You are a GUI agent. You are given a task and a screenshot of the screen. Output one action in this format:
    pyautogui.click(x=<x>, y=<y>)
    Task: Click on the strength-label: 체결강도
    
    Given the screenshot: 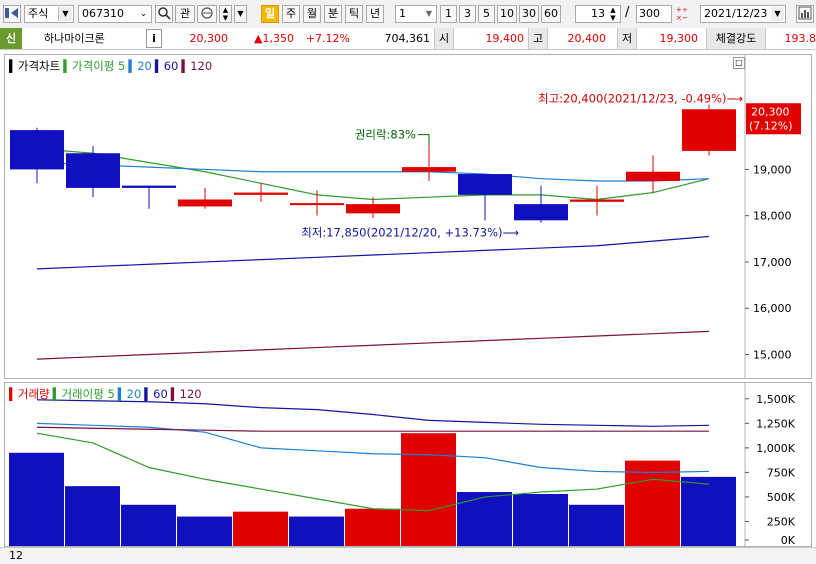 What is the action you would take?
    pyautogui.click(x=736, y=38)
    